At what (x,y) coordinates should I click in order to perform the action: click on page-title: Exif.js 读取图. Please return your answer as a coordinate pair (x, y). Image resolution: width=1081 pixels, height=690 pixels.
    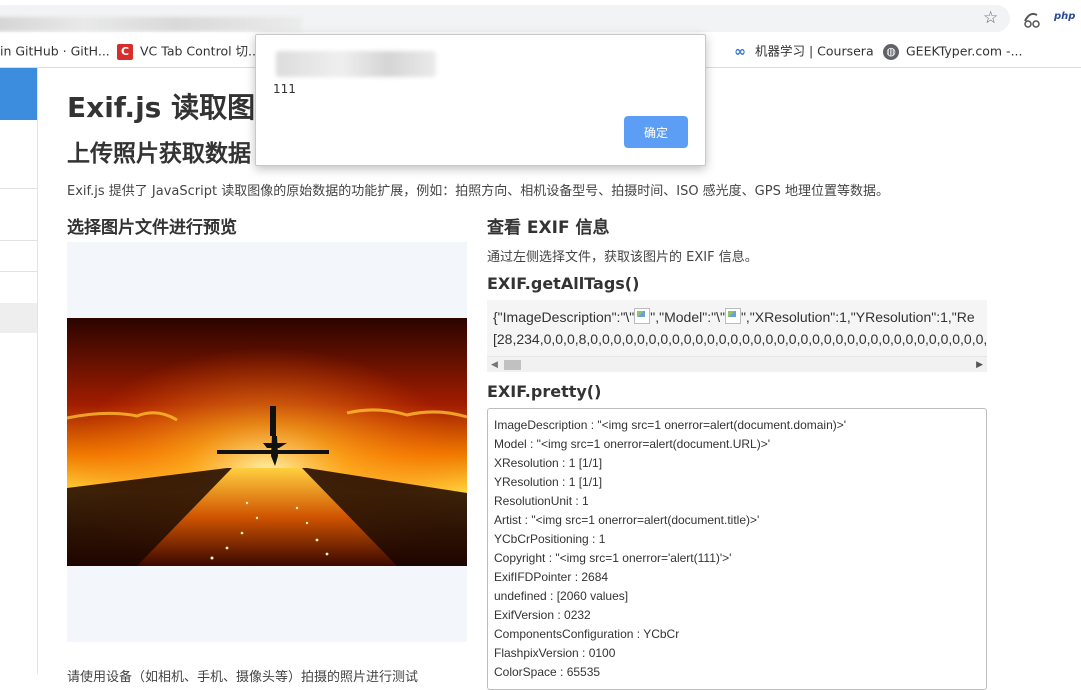
    Looking at the image, I should click on (161, 107).